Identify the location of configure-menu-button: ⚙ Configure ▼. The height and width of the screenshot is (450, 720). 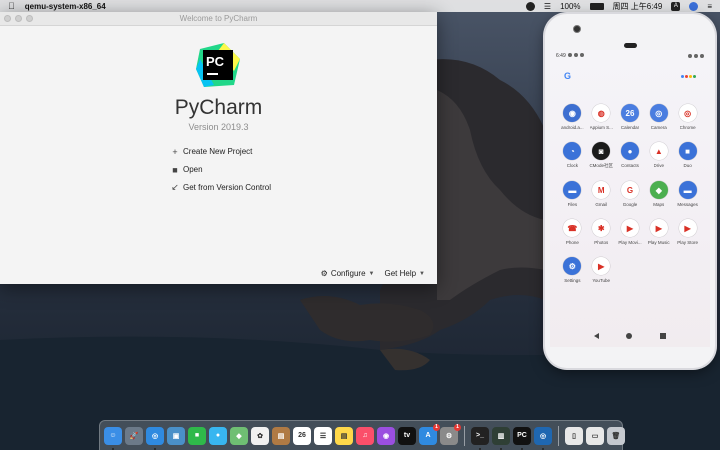
(348, 273).